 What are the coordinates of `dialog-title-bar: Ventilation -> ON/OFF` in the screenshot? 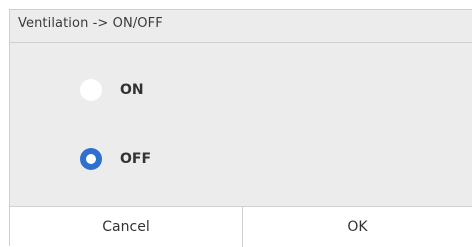 It's located at (241, 26).